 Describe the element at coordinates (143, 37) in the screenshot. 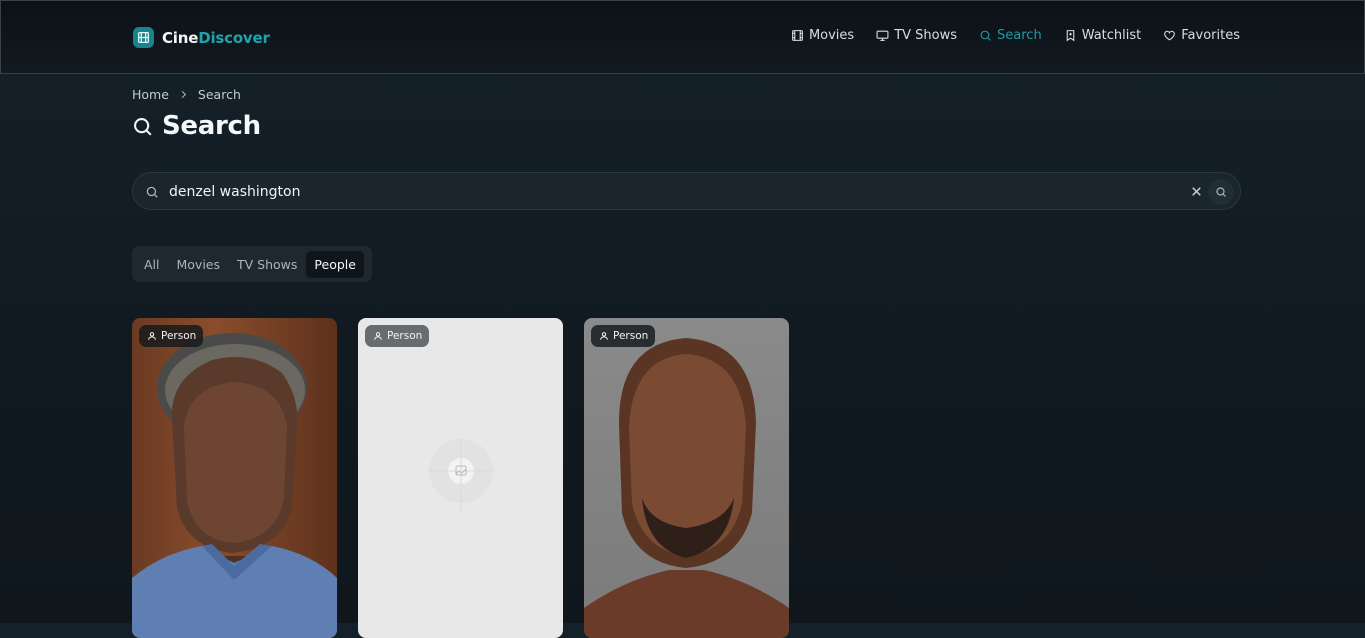

I see `film-logo-icon` at that location.